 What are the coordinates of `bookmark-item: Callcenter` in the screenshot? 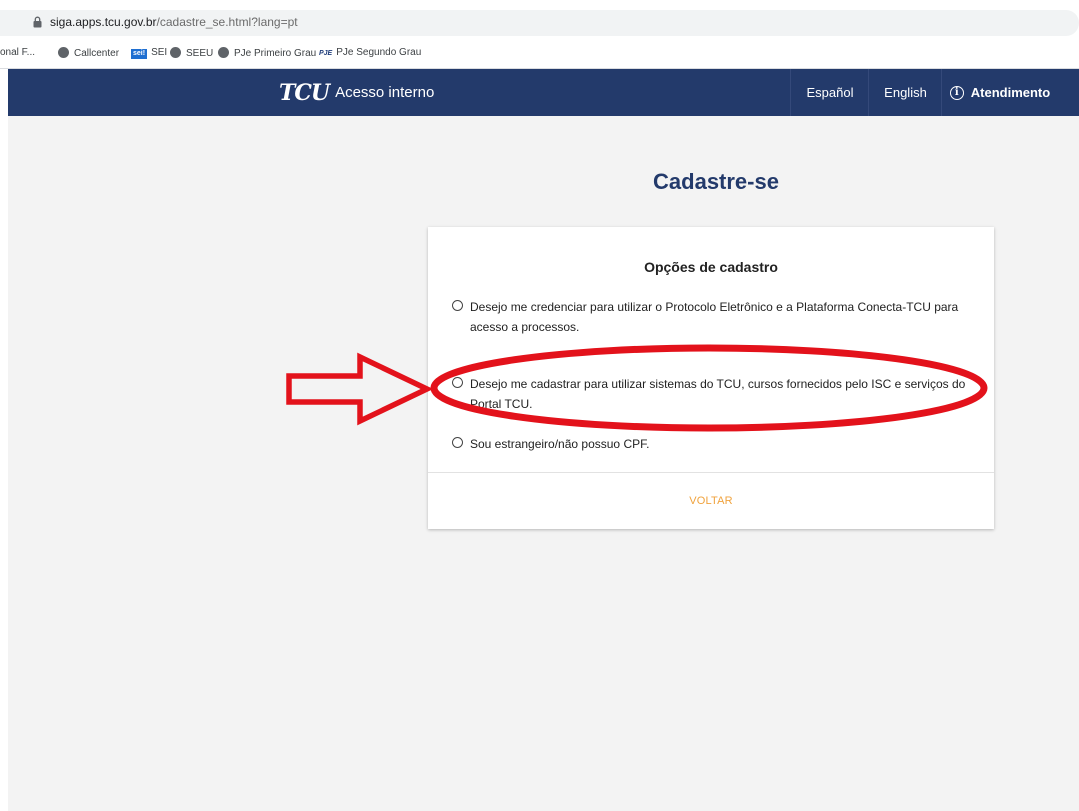 It's located at (88, 53).